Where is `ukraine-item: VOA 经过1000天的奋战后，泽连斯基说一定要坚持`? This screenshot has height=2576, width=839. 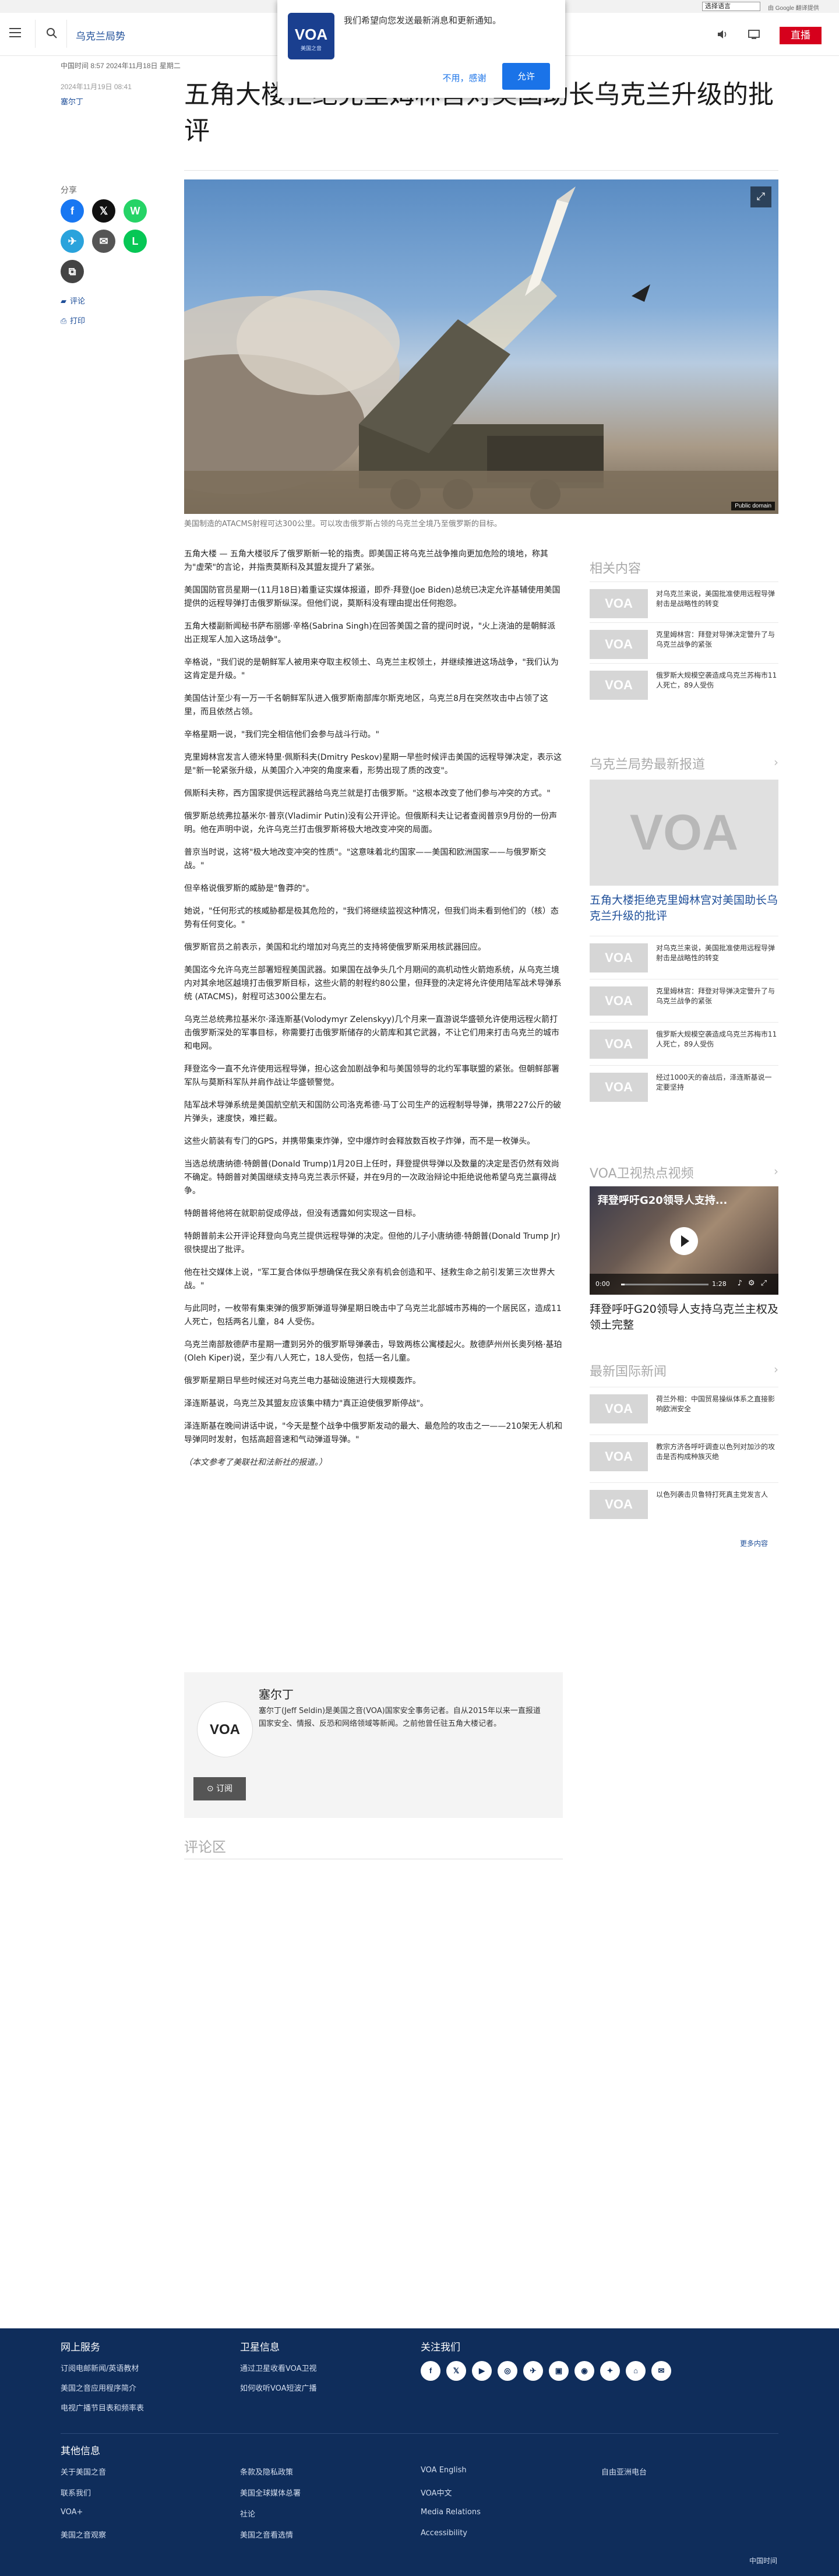
ukraine-item: VOA 经过1000天的奋战后，泽连斯基说一定要坚持 is located at coordinates (684, 1085).